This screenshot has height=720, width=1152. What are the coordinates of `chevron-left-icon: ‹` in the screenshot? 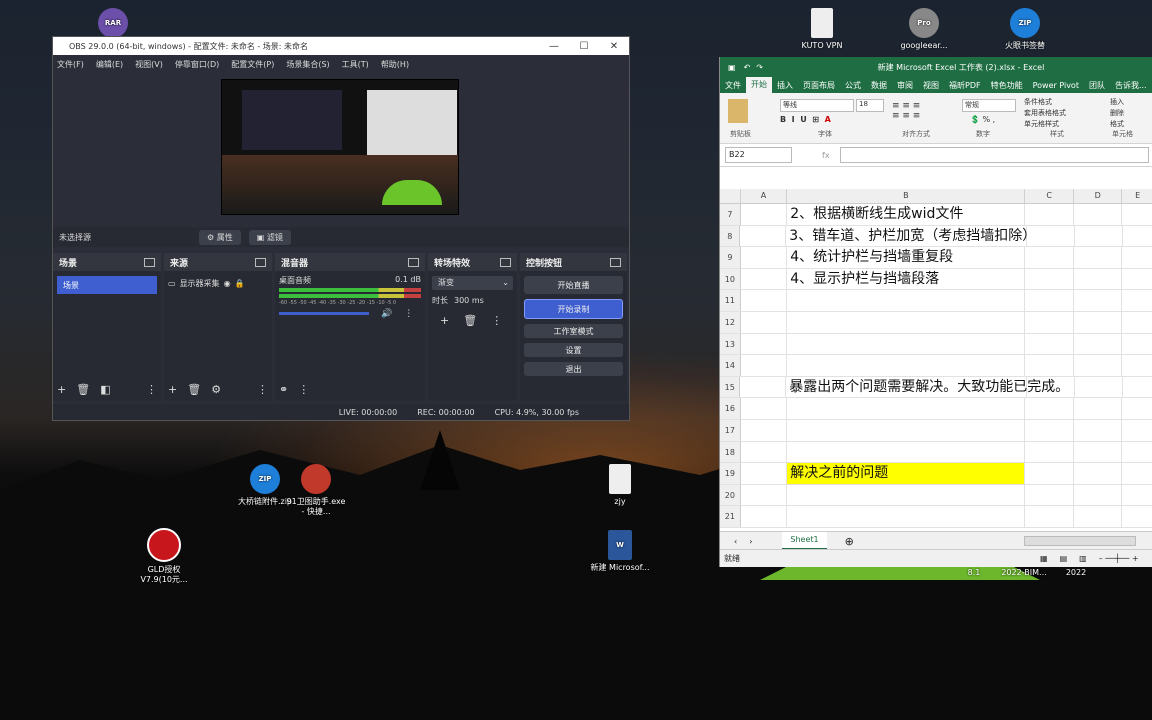 It's located at (735, 541).